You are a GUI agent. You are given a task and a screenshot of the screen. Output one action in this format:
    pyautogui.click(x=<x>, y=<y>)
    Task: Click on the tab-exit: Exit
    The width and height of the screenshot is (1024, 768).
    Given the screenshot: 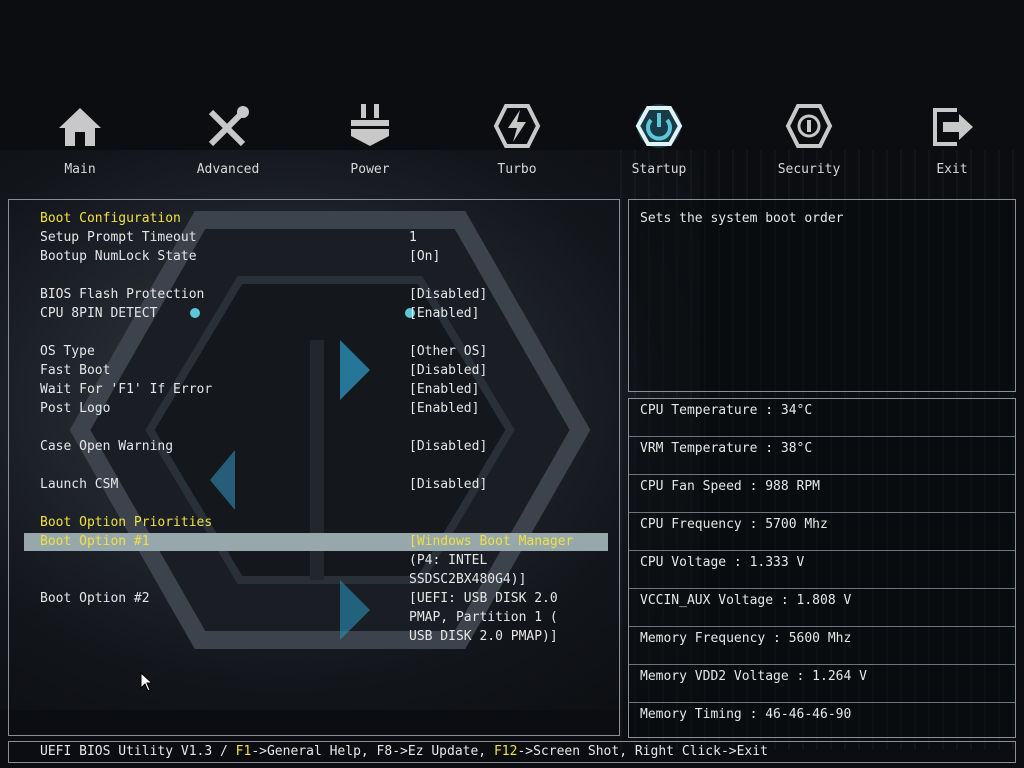 What is the action you would take?
    pyautogui.click(x=952, y=138)
    